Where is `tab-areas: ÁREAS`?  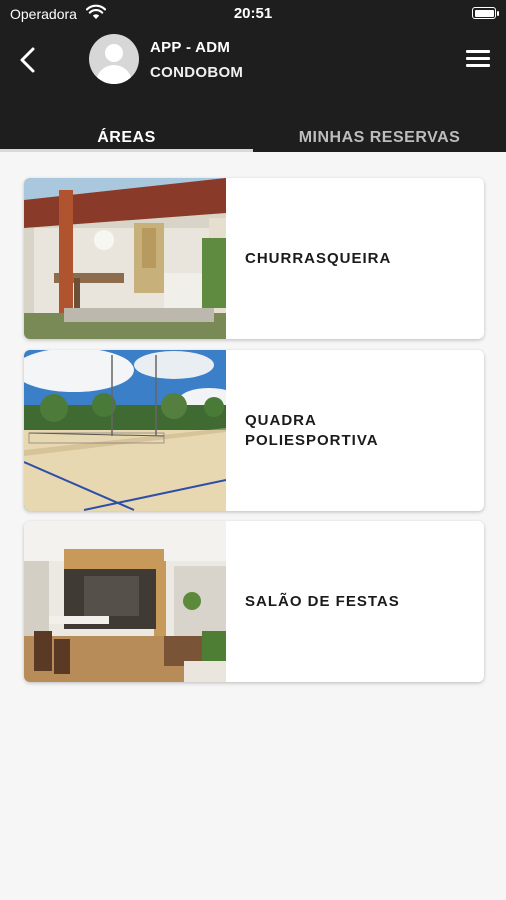
tab-areas: ÁREAS is located at coordinates (126, 136).